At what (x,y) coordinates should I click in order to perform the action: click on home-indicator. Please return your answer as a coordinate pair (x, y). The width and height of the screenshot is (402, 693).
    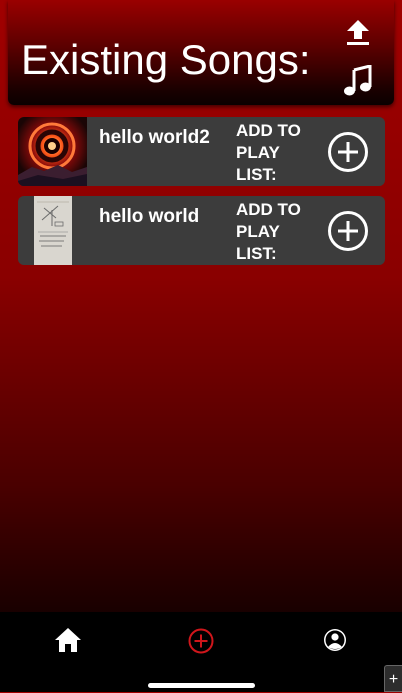
    Looking at the image, I should click on (201, 685).